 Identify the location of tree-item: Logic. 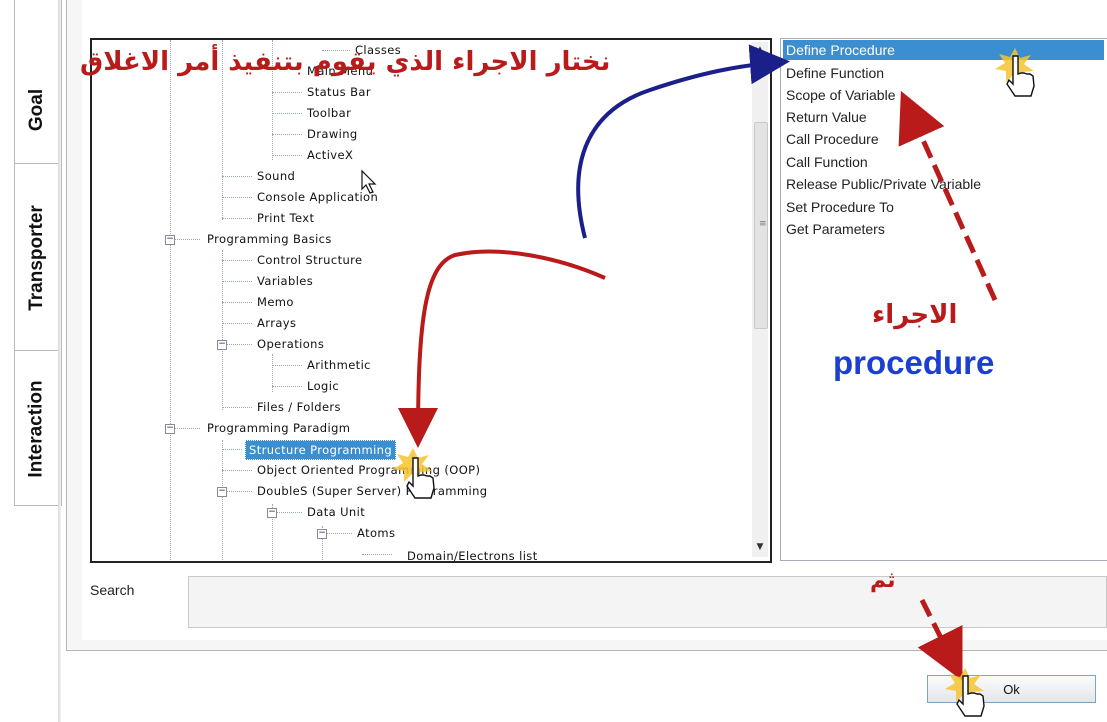
(323, 386).